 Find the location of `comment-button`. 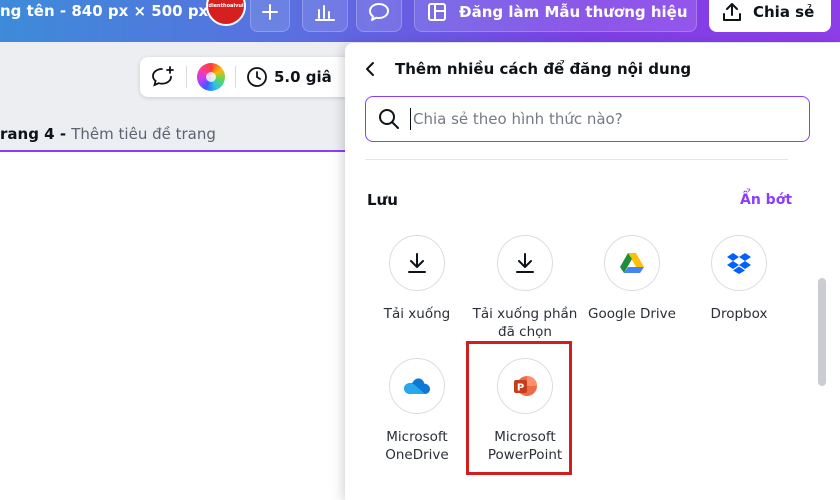

comment-button is located at coordinates (379, 16).